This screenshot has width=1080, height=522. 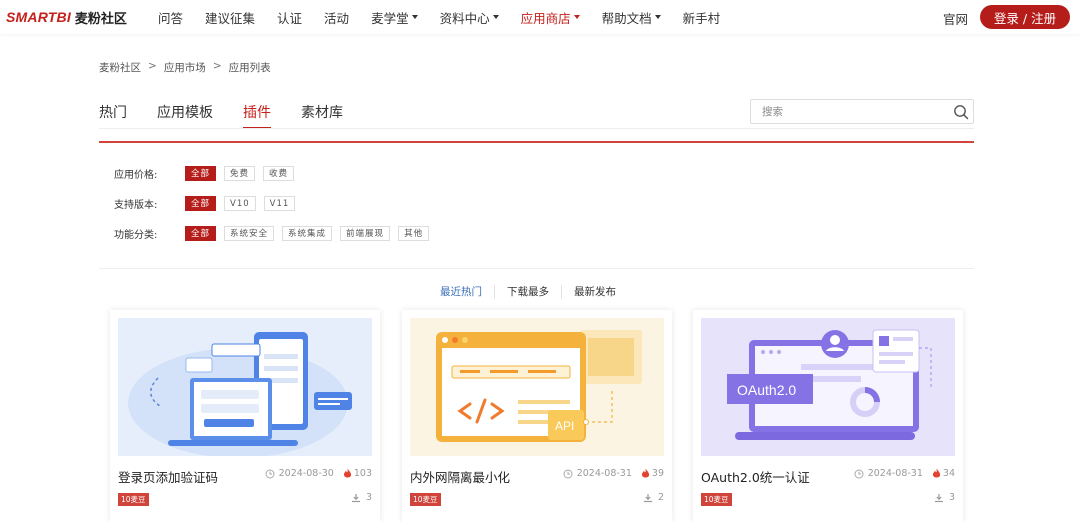 What do you see at coordinates (257, 115) in the screenshot?
I see `tab-plugins: 插件` at bounding box center [257, 115].